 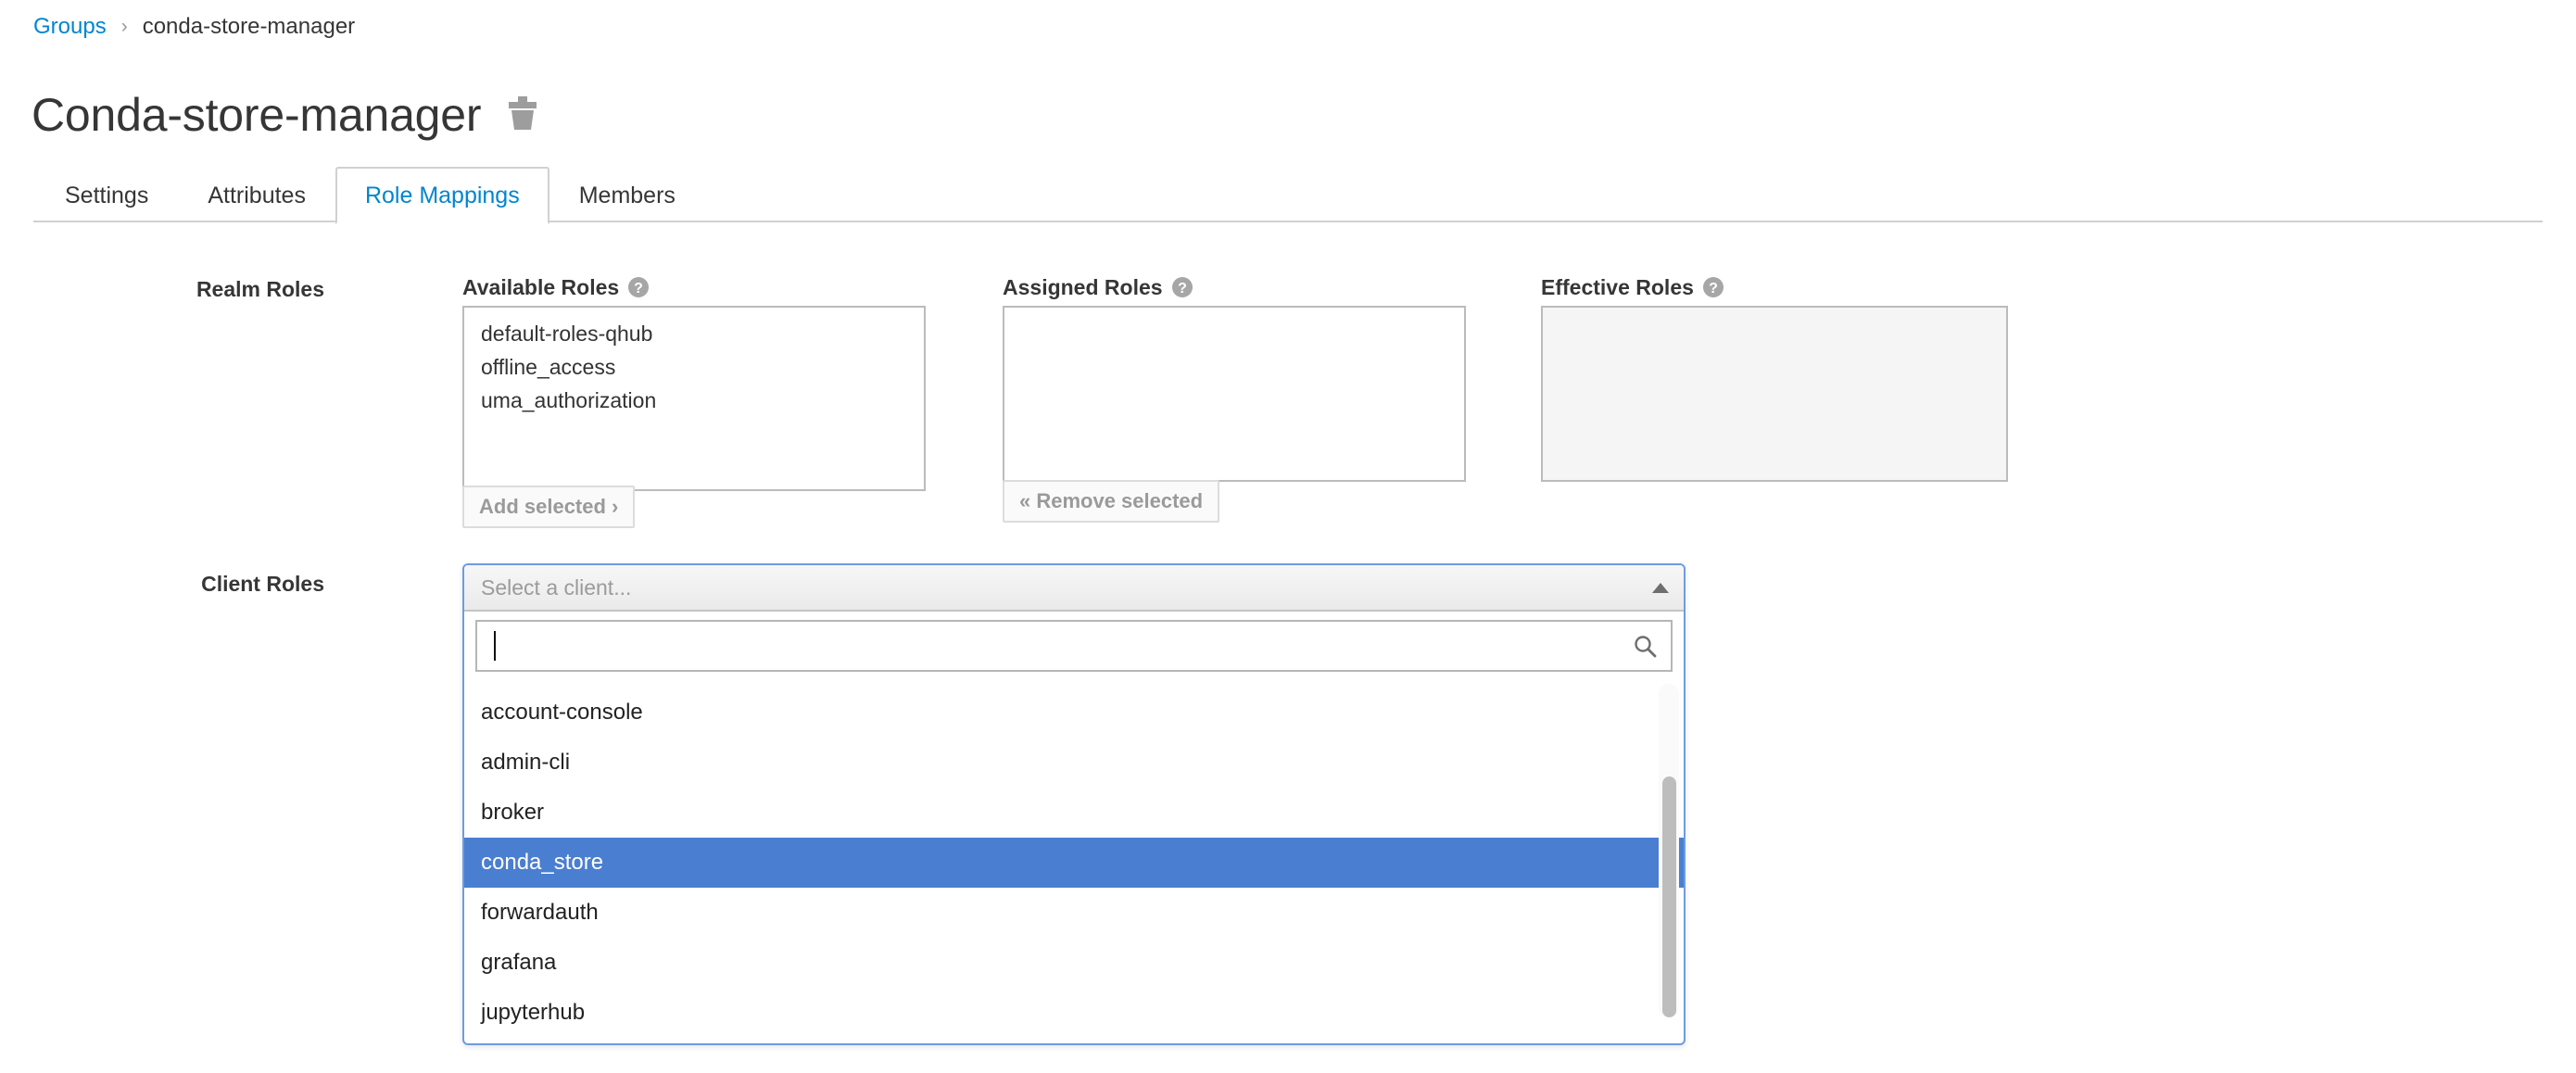 I want to click on add-selected-button: Add selected ›, so click(x=549, y=507).